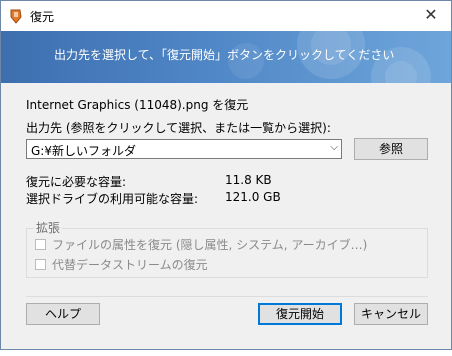 This screenshot has height=356, width=452. What do you see at coordinates (63, 314) in the screenshot?
I see `help-button: ヘルプ` at bounding box center [63, 314].